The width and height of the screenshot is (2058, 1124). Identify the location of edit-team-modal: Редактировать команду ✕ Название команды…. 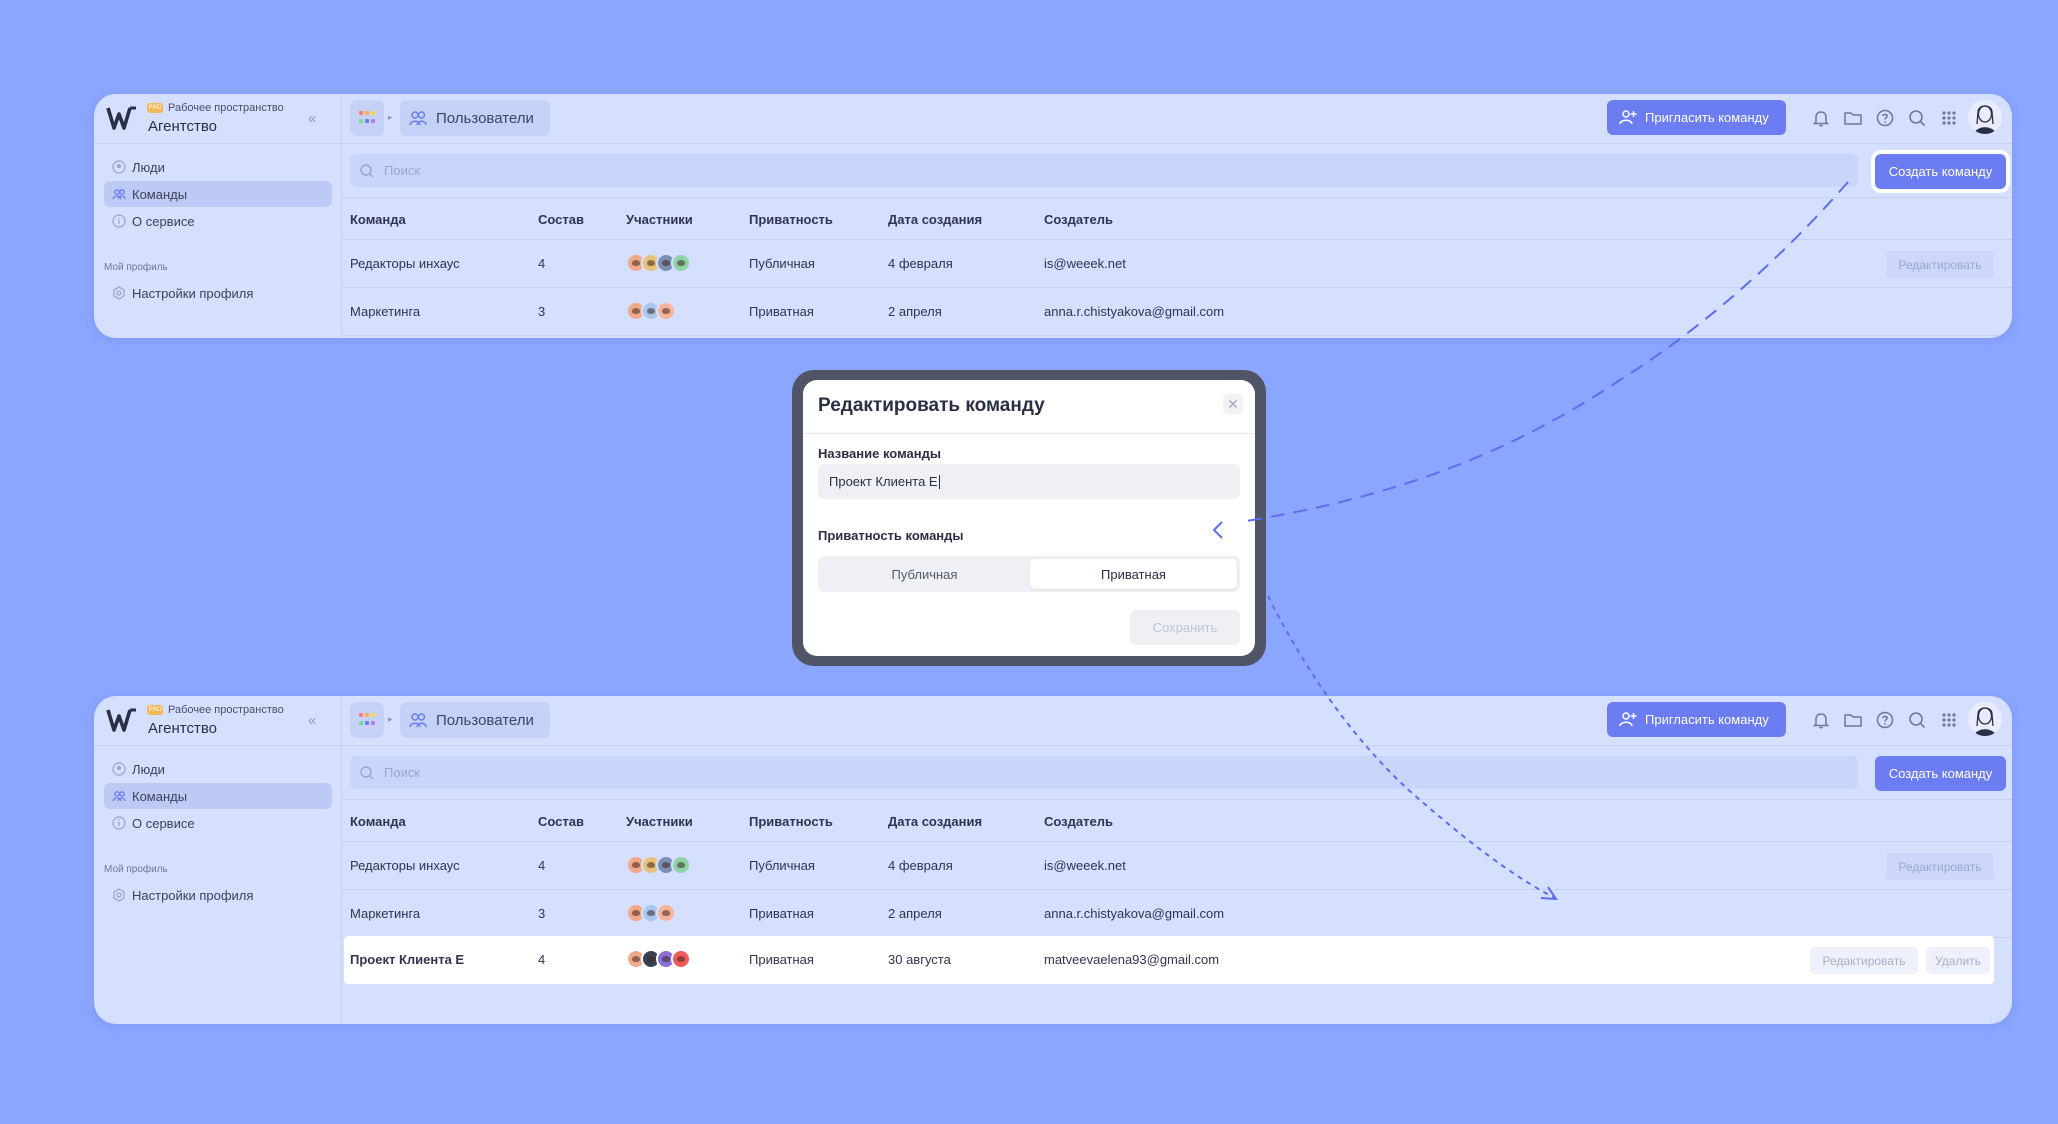
(1029, 518).